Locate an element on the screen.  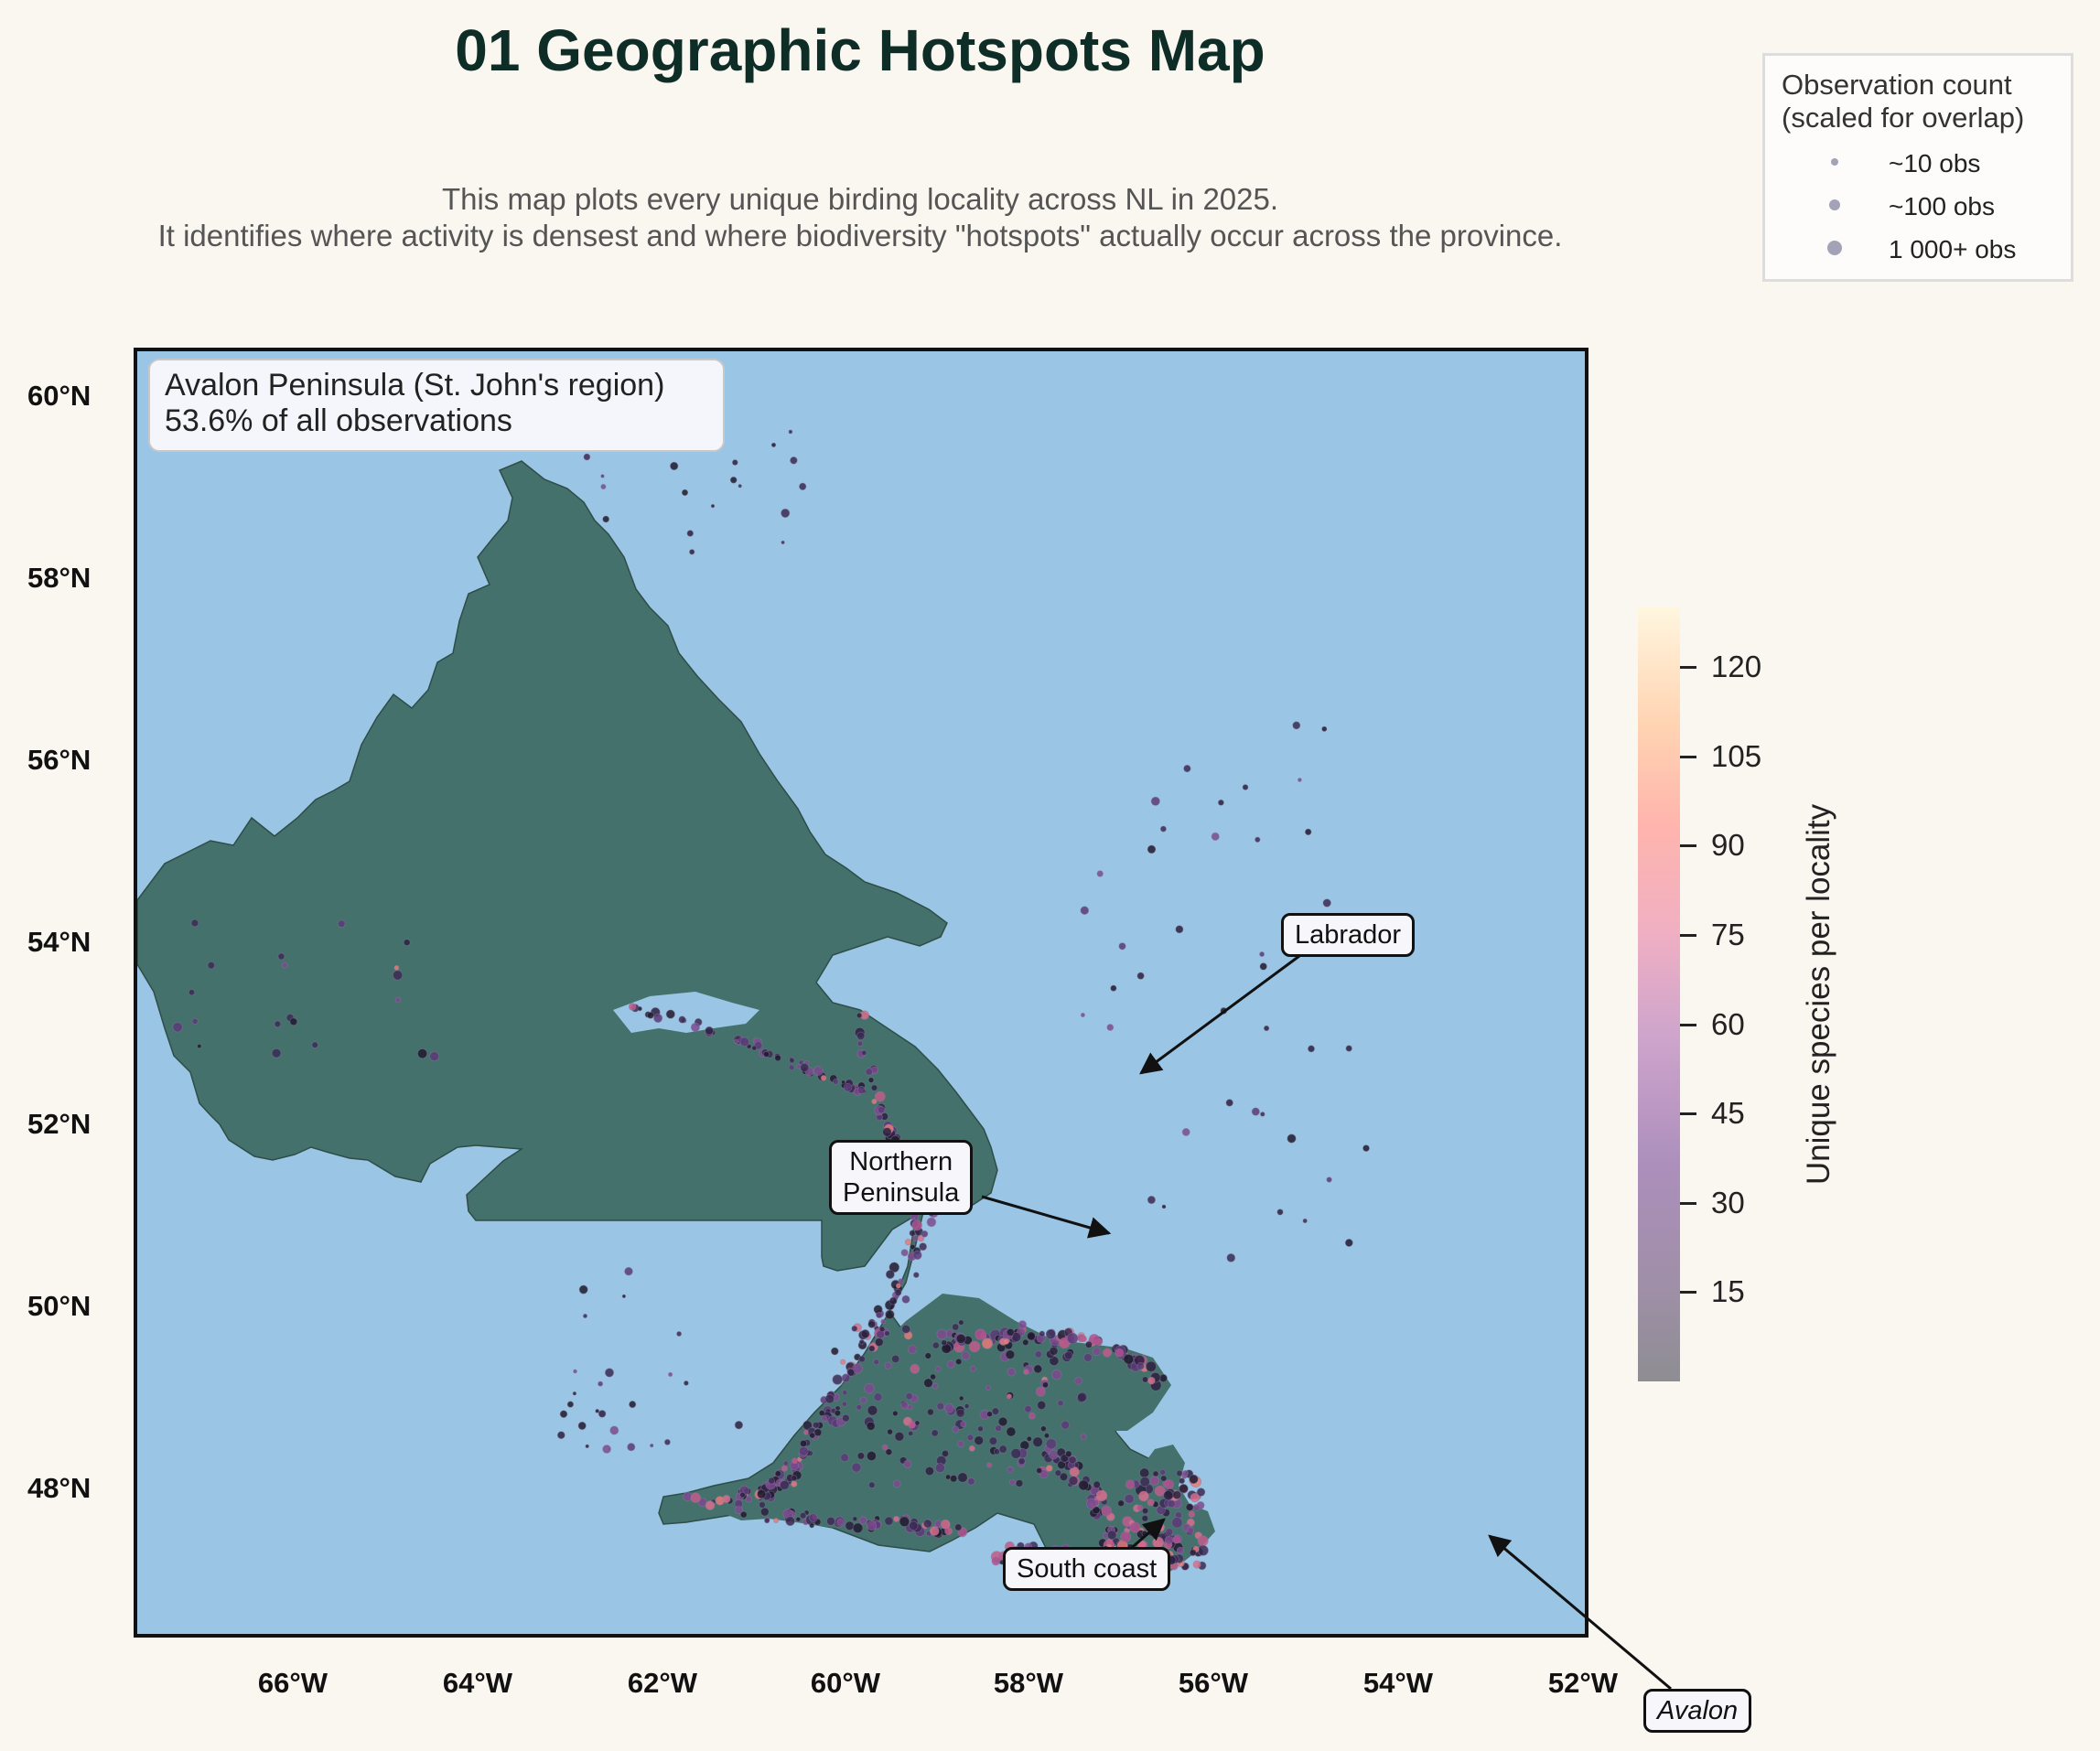
x-tick-label: 66°W is located at coordinates (292, 1683).